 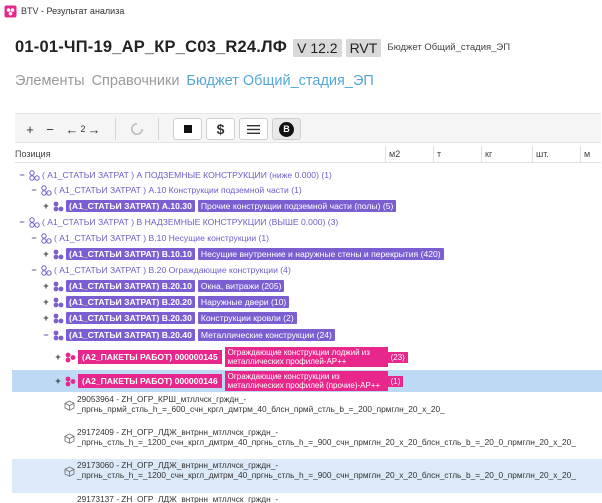 I want to click on row-code: ( А1_СТАТЬИ ЗАТРАТ ) А.10, so click(x=110, y=190).